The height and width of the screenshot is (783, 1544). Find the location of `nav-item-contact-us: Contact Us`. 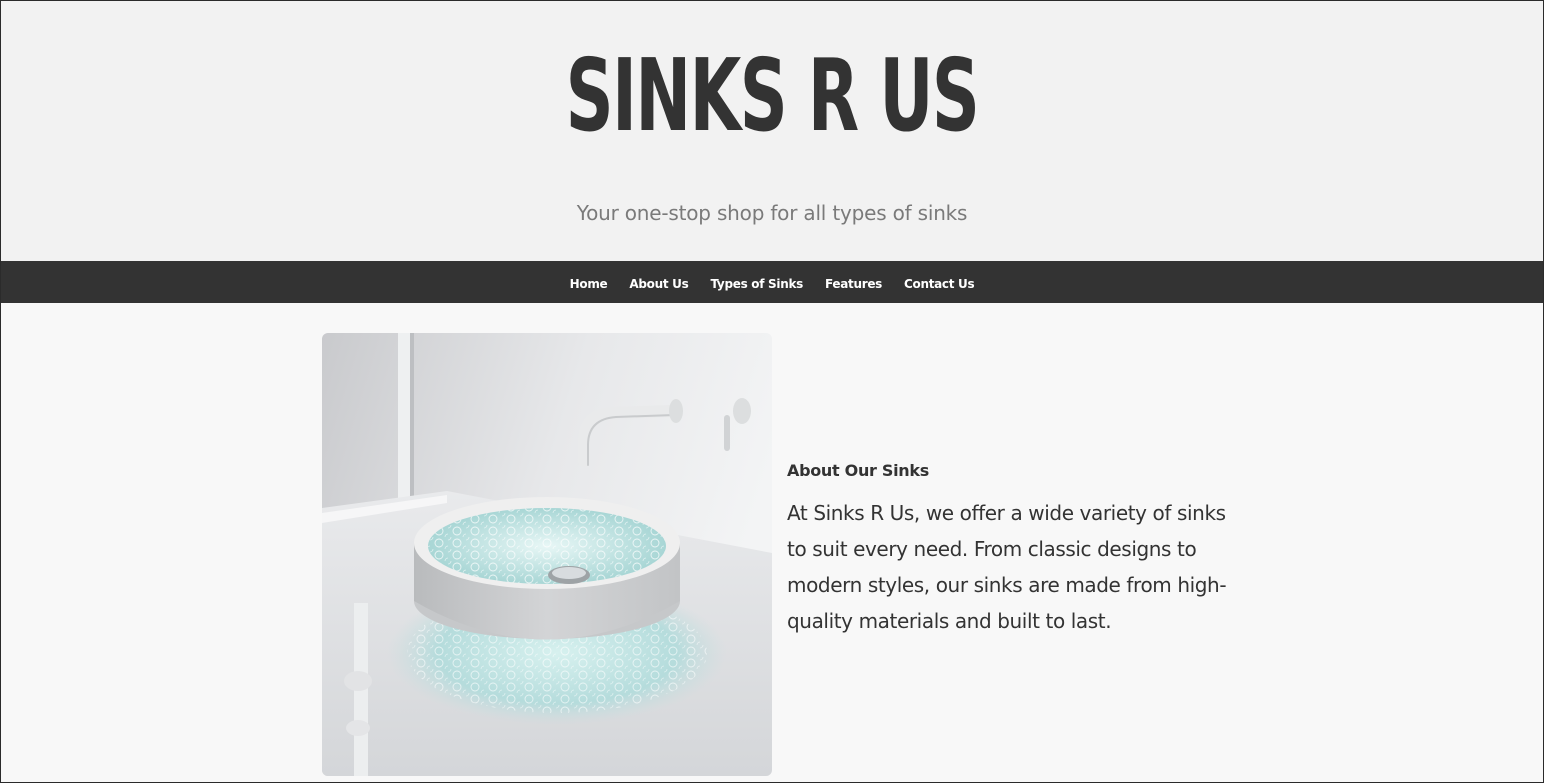

nav-item-contact-us: Contact Us is located at coordinates (939, 282).